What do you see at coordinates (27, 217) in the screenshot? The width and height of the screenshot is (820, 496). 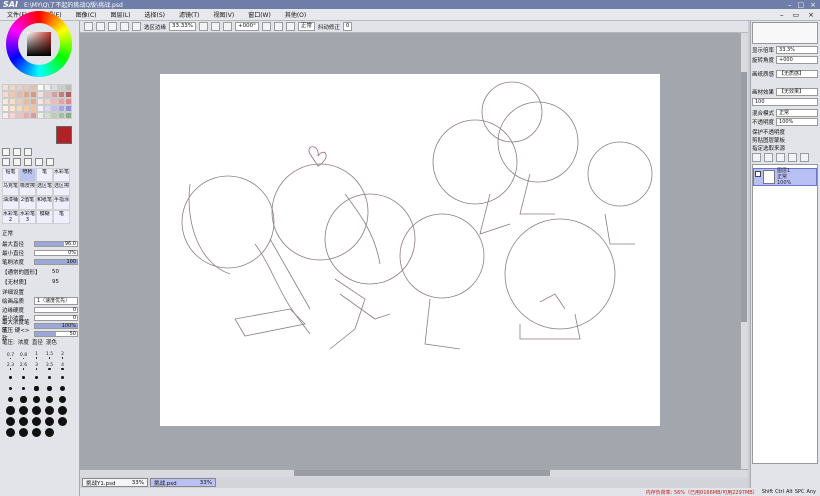 I see `brush-watercolor3: 水彩笔3` at bounding box center [27, 217].